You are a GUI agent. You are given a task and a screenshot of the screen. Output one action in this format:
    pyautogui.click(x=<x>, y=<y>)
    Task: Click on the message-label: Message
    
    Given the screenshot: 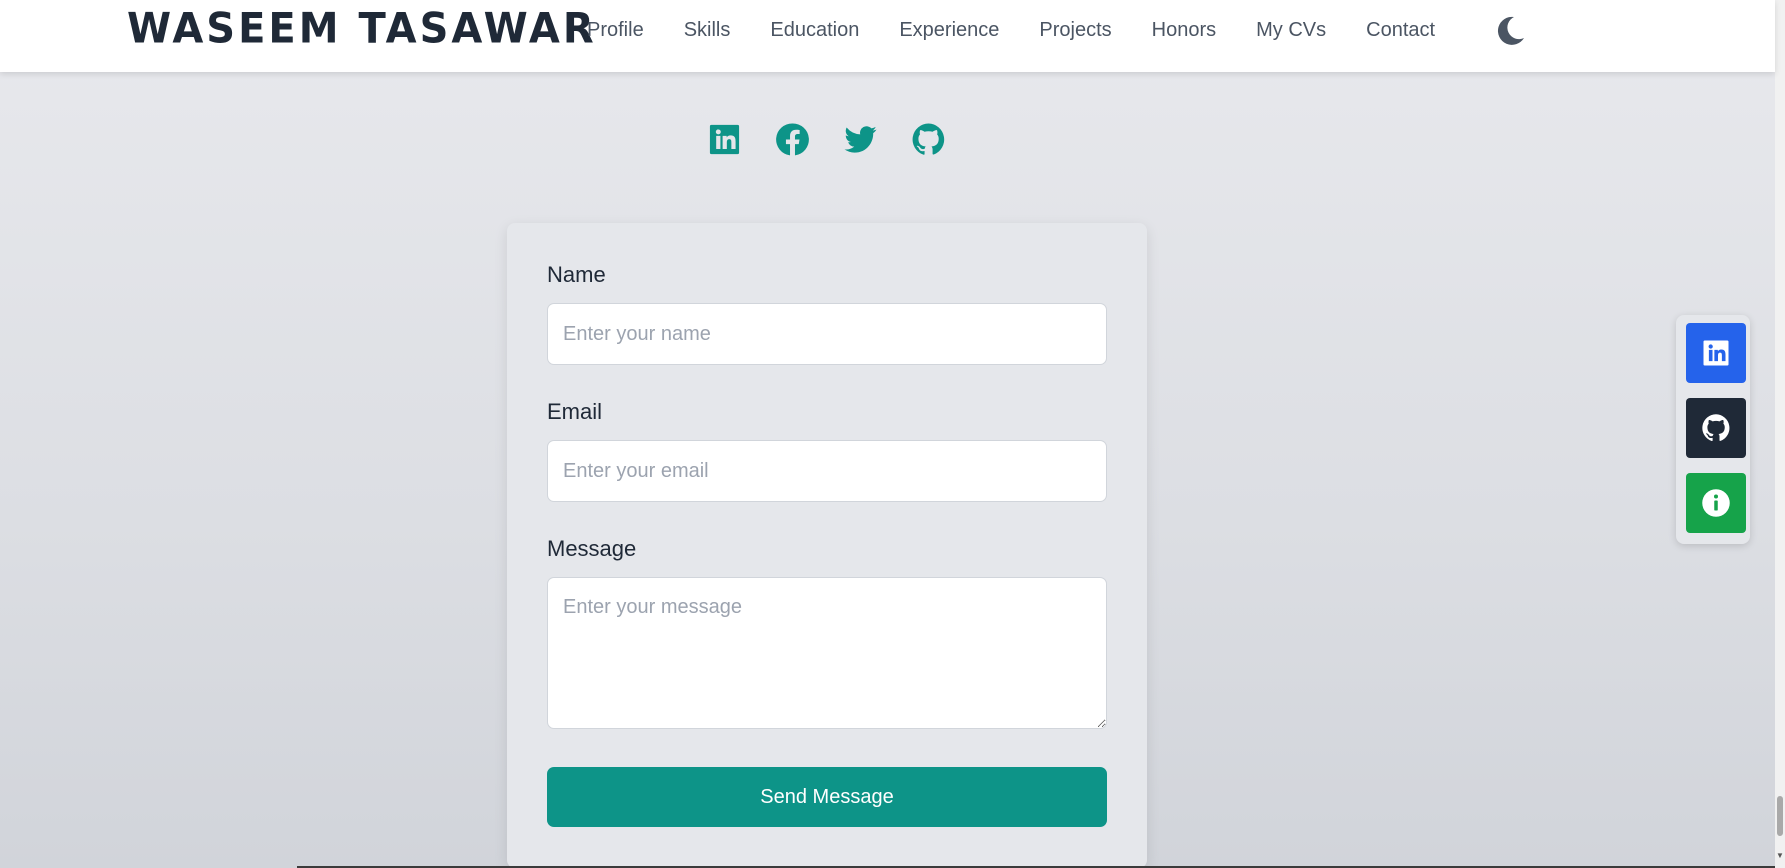 What is the action you would take?
    pyautogui.click(x=592, y=548)
    